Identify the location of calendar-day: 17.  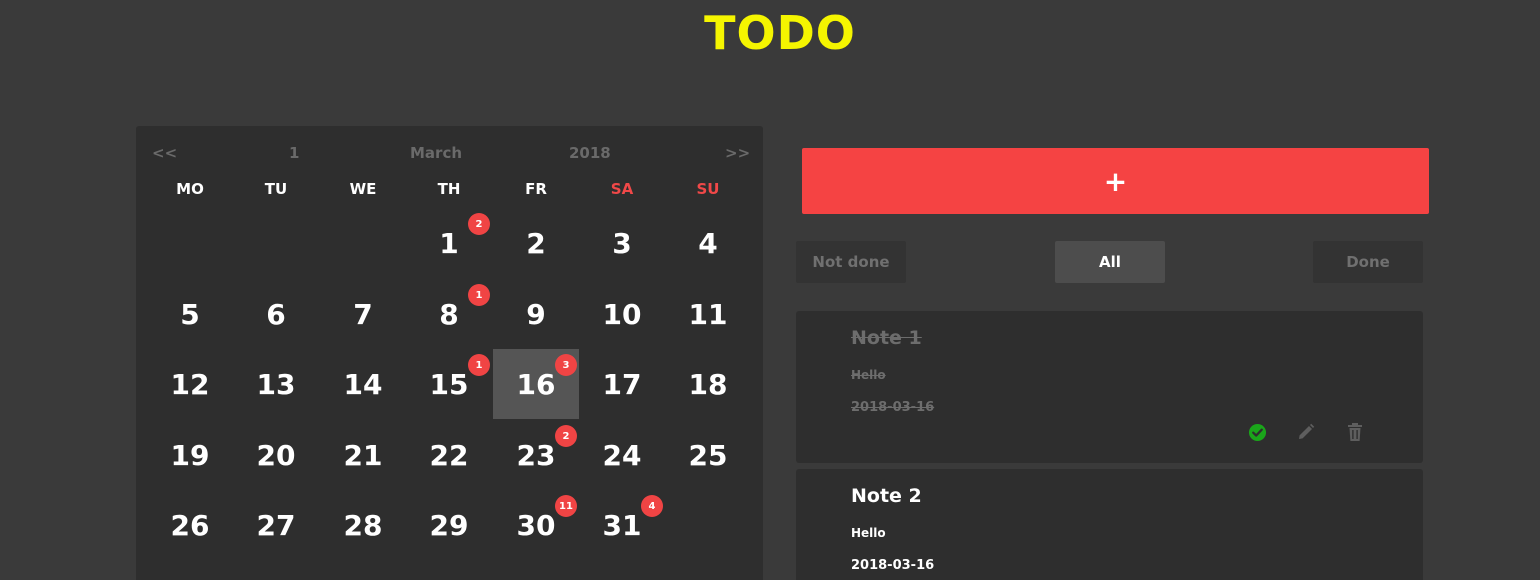
(622, 384).